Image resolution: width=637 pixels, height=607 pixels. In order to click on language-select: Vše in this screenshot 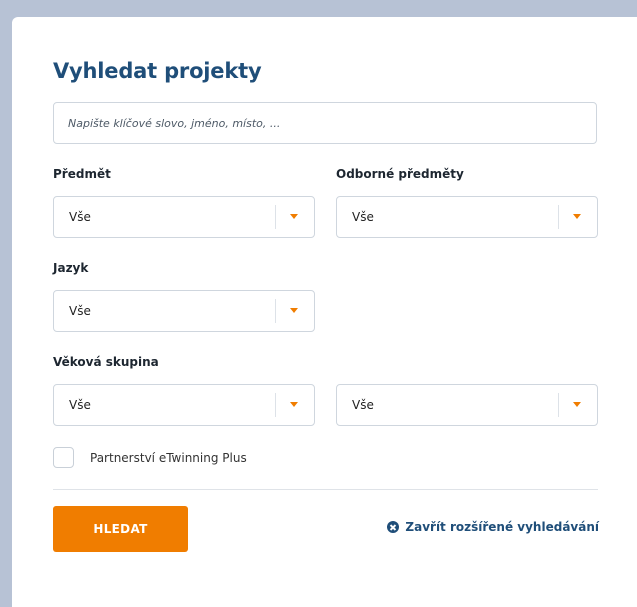, I will do `click(184, 311)`.